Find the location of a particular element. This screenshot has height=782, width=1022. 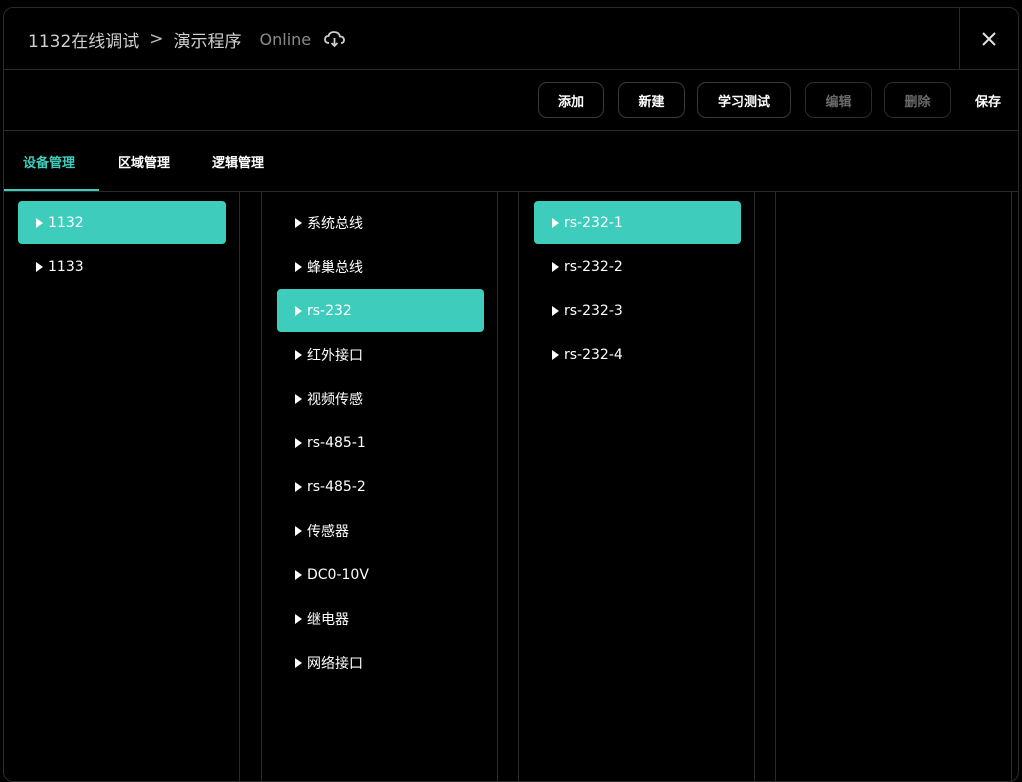

tab-bar: 设备管理 区域管理 逻辑管理 is located at coordinates (511, 161).